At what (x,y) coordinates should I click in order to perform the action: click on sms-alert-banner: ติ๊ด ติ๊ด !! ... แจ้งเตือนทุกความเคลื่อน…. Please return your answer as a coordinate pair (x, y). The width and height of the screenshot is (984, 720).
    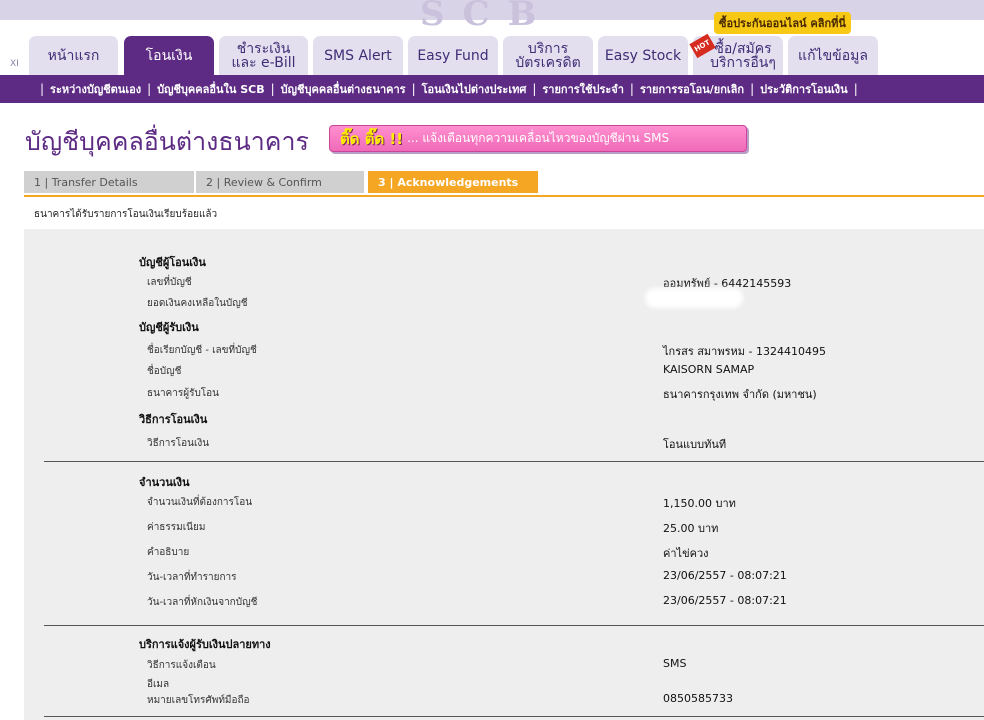
    Looking at the image, I should click on (538, 138).